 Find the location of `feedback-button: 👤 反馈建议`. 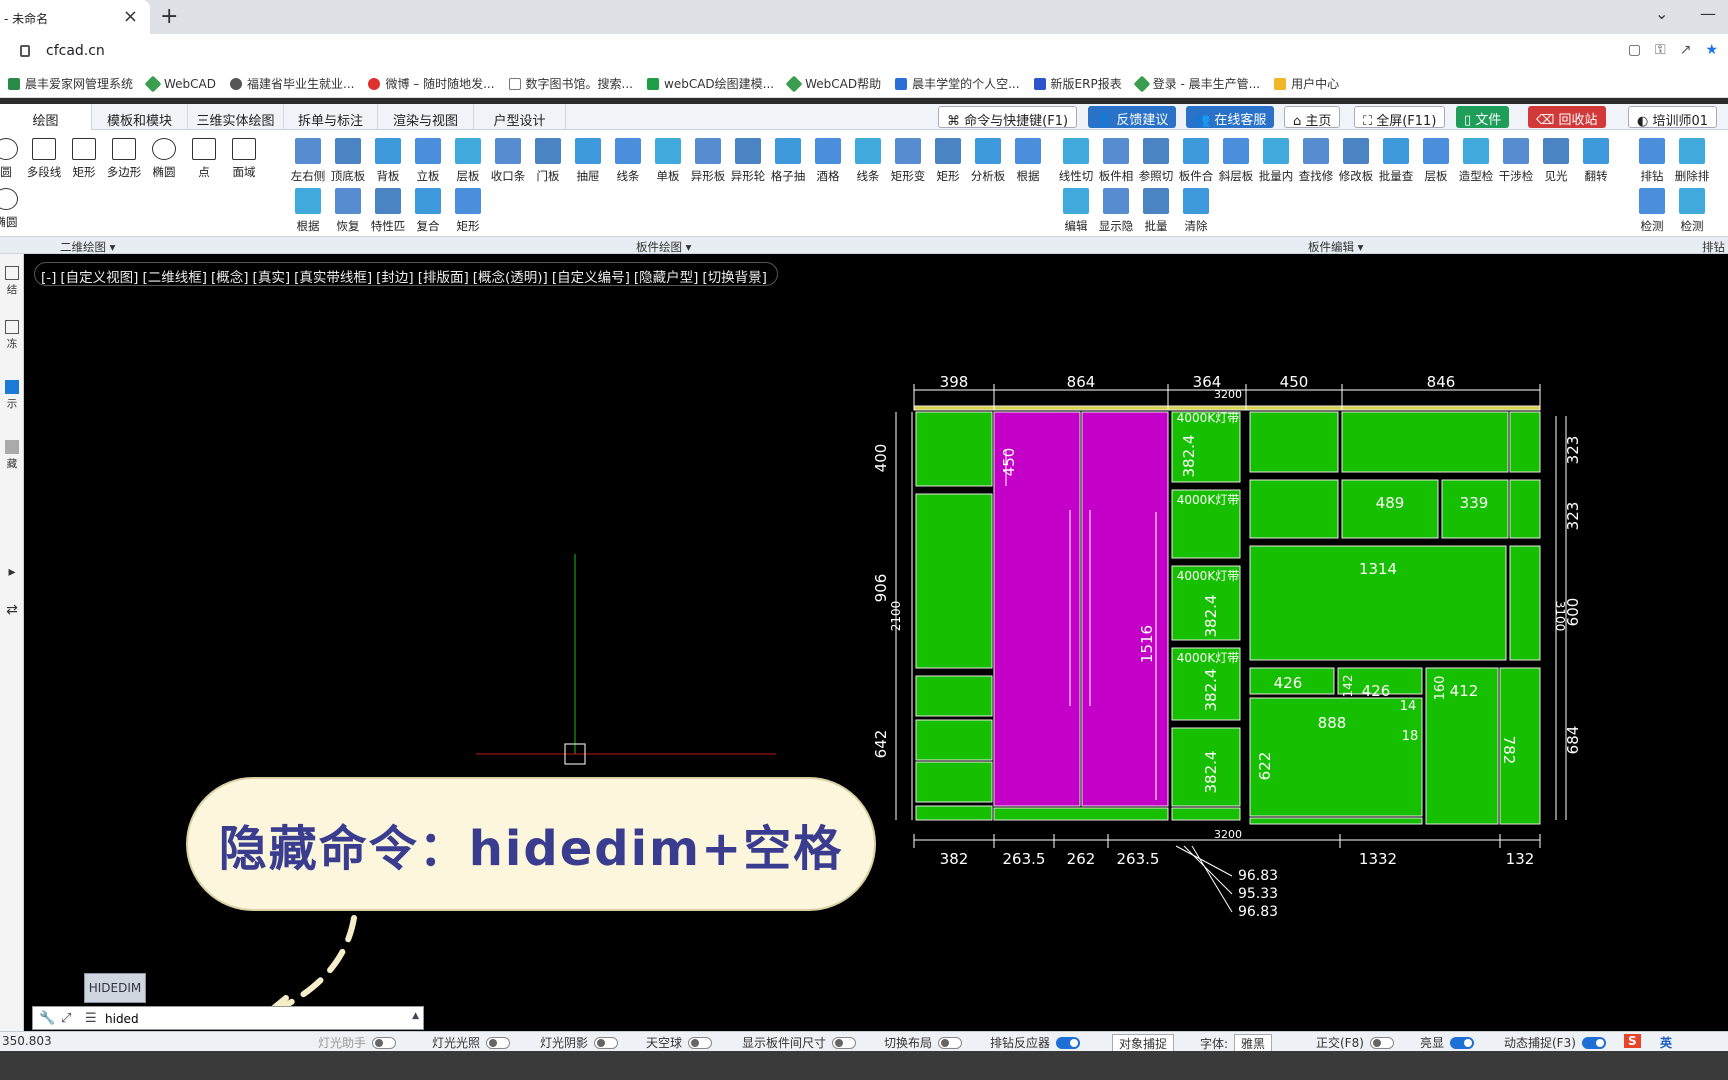

feedback-button: 👤 反馈建议 is located at coordinates (1132, 117).